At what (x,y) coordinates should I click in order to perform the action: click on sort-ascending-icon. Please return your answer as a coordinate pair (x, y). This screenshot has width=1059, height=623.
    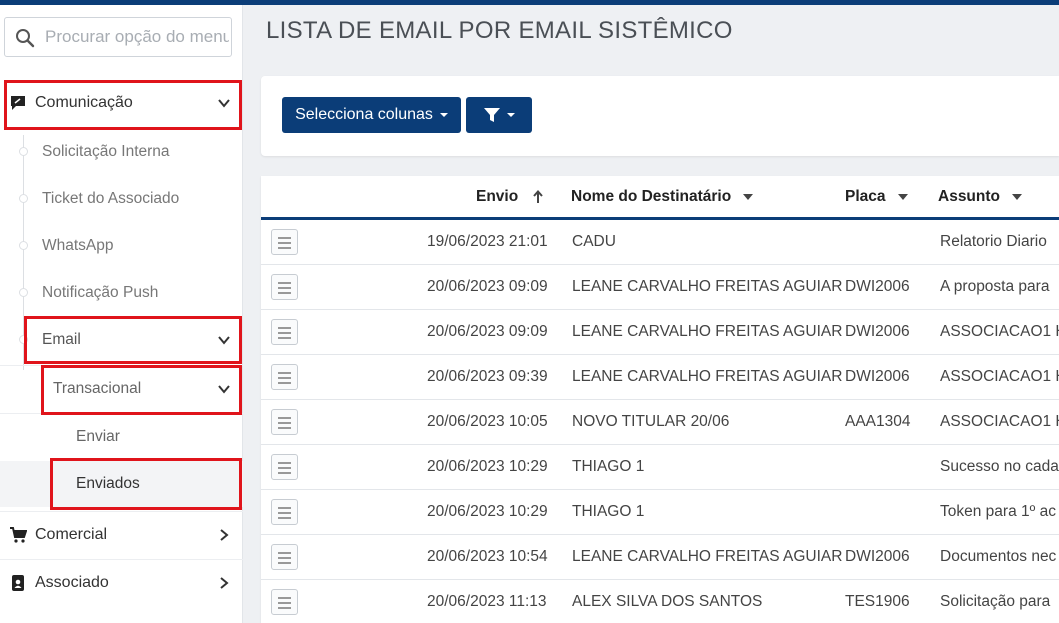
    Looking at the image, I should click on (538, 196).